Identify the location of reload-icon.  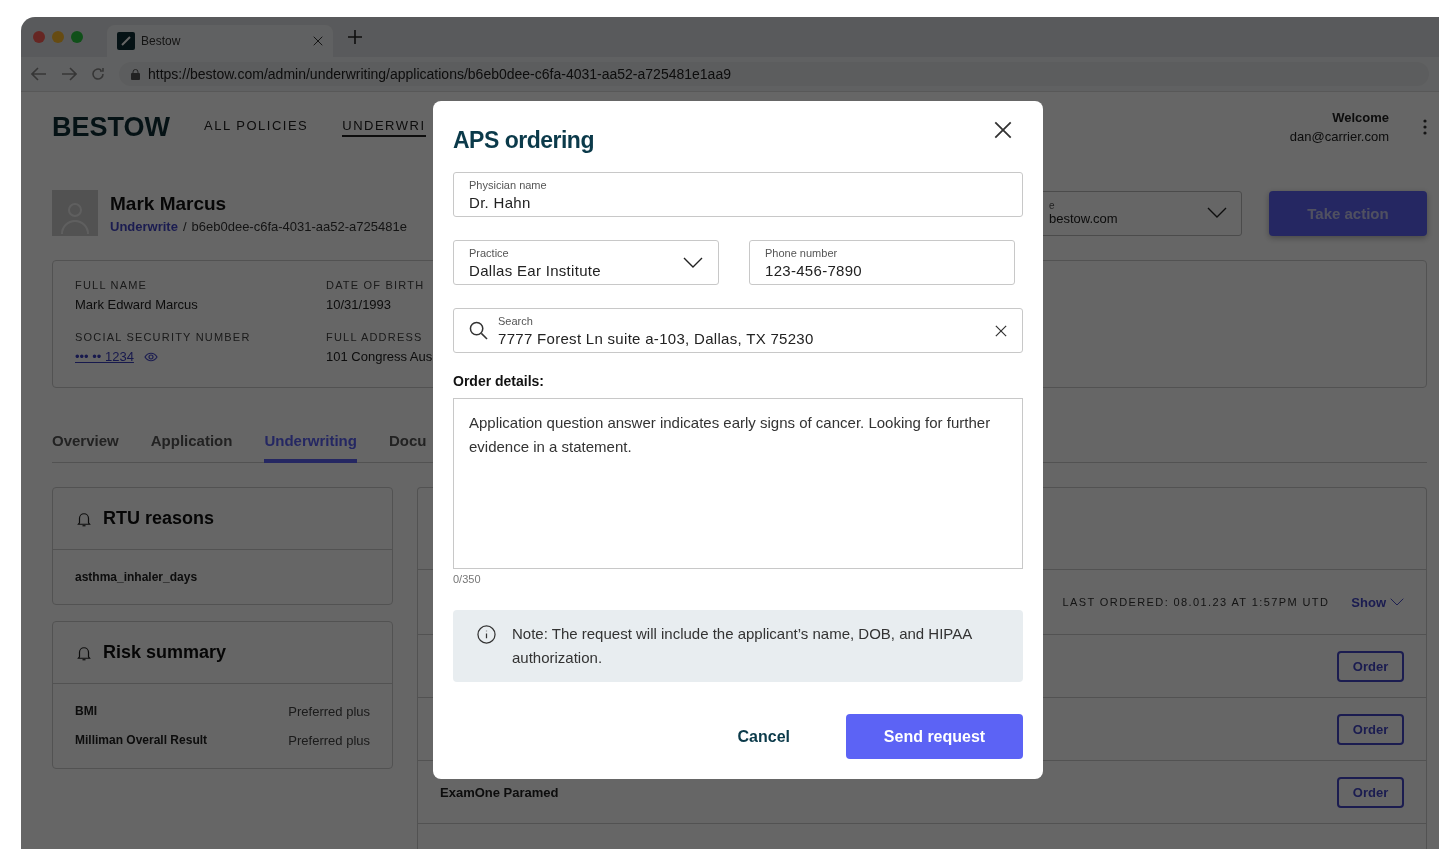
(98, 74).